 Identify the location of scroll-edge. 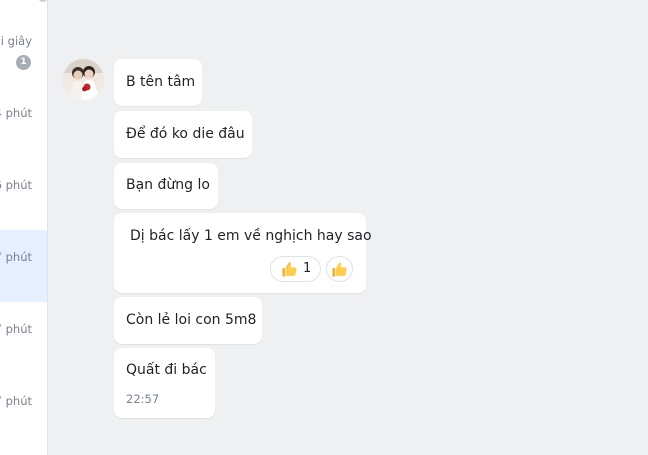
(42, 1).